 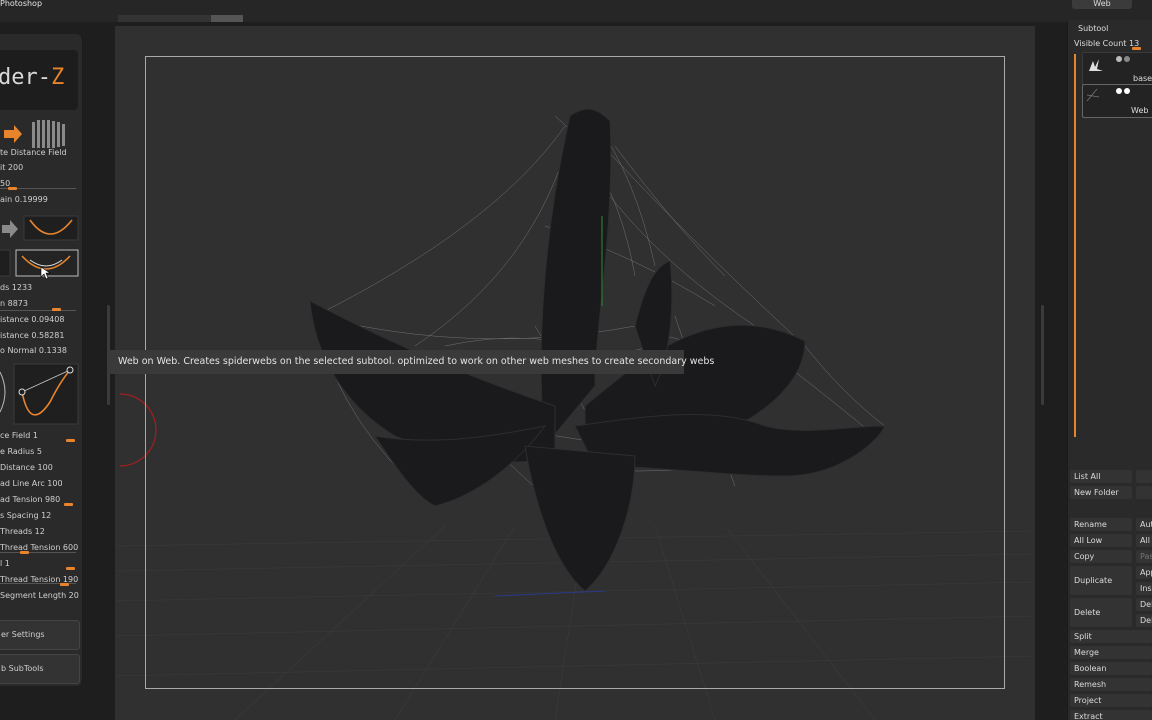 I want to click on subtool-item-web: Web, so click(x=1117, y=101).